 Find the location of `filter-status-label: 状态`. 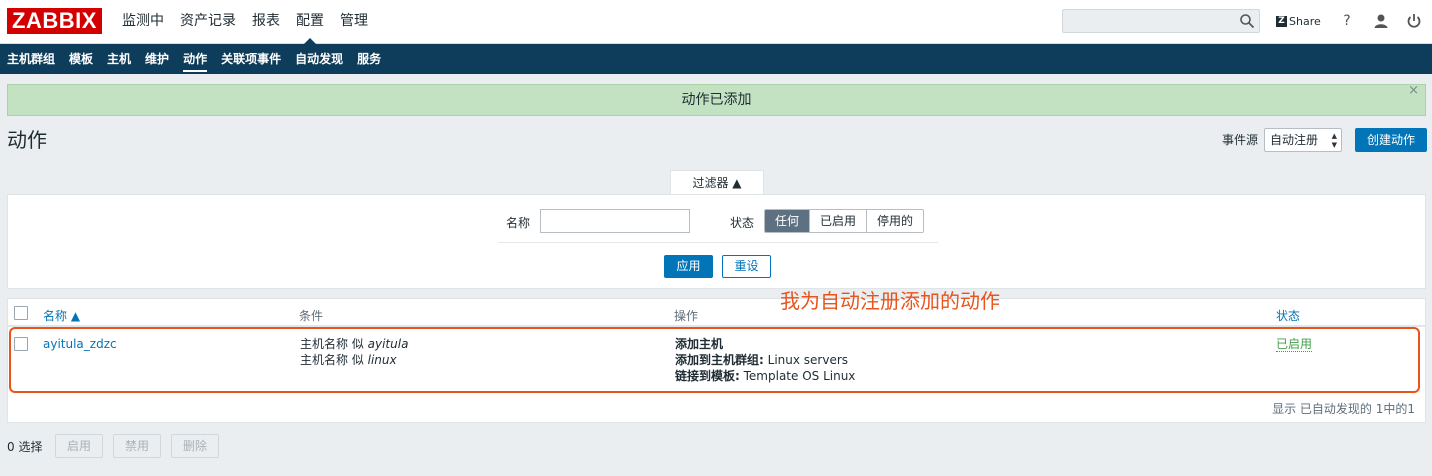

filter-status-label: 状态 is located at coordinates (742, 223).